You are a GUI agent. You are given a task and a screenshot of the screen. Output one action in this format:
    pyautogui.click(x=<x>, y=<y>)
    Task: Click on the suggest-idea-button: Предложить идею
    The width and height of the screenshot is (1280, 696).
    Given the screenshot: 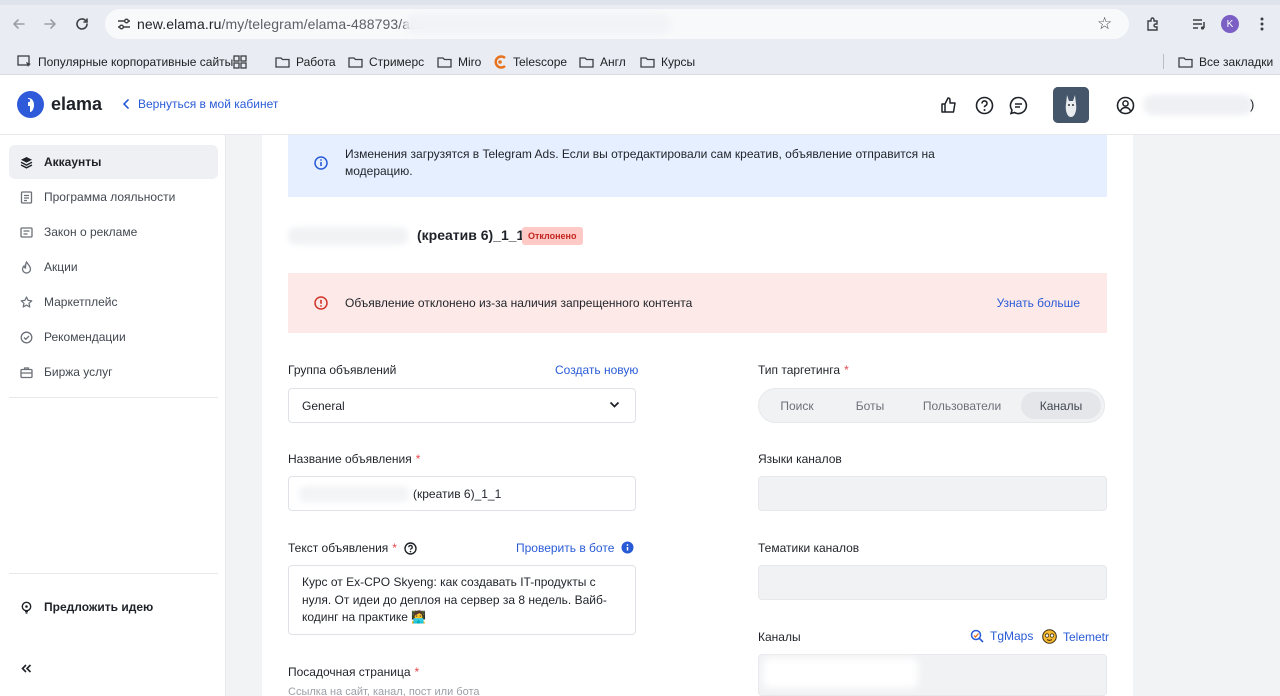 What is the action you would take?
    pyautogui.click(x=113, y=607)
    